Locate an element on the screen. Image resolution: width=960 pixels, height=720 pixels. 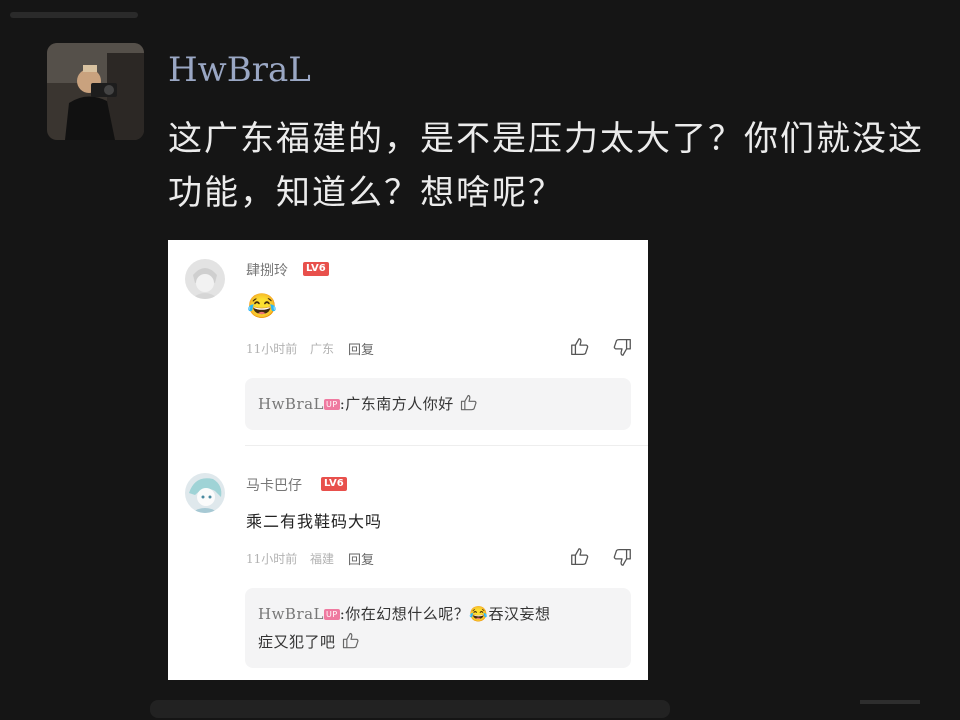
post-text: 这广东福建的，是不是压力太大了？你们就没这功能，知道么？想啥呢？ is located at coordinates (546, 166).